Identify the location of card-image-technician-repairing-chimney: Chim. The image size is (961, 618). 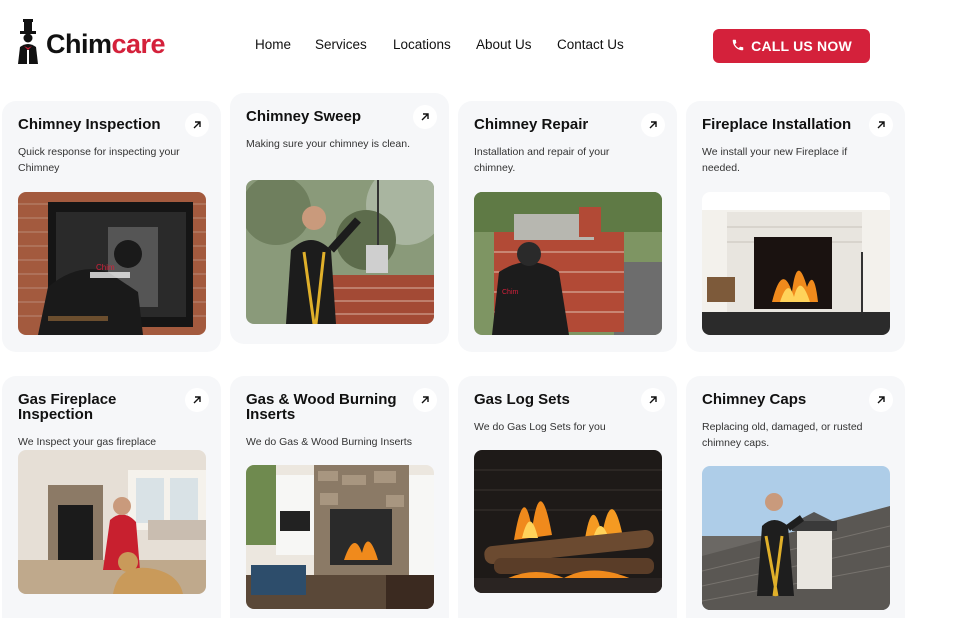
(568, 263).